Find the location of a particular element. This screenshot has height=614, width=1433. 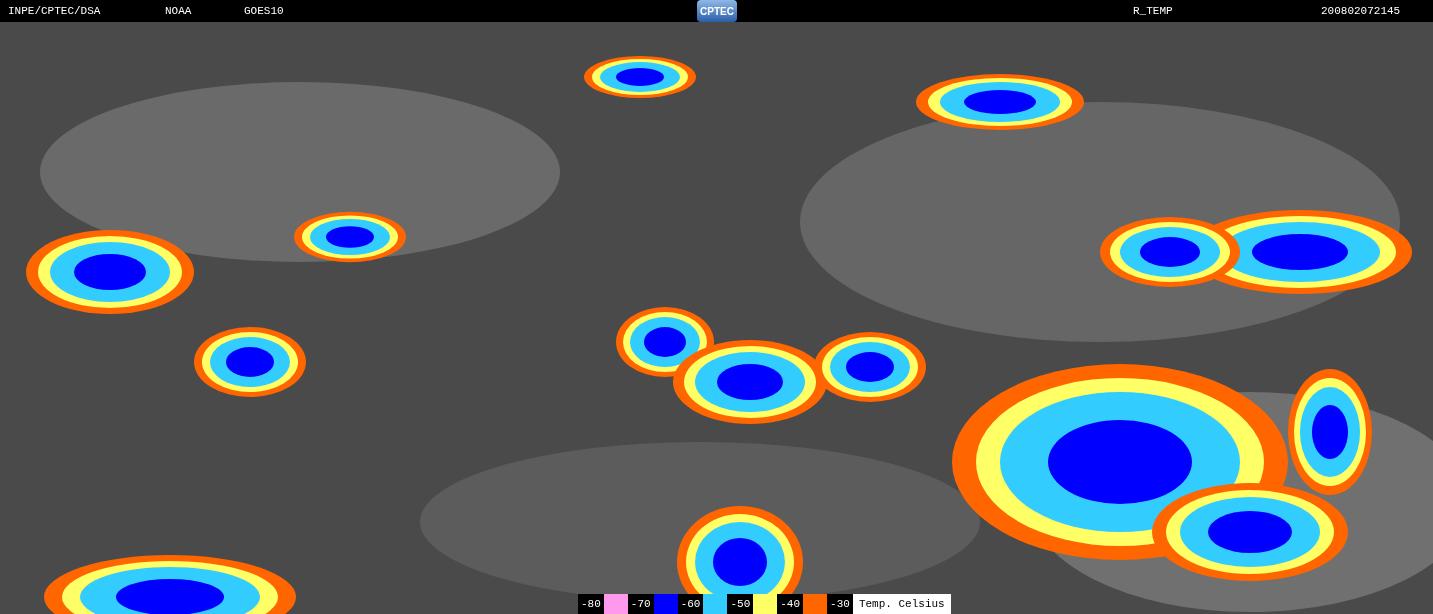

legend-value: -80 is located at coordinates (591, 604).